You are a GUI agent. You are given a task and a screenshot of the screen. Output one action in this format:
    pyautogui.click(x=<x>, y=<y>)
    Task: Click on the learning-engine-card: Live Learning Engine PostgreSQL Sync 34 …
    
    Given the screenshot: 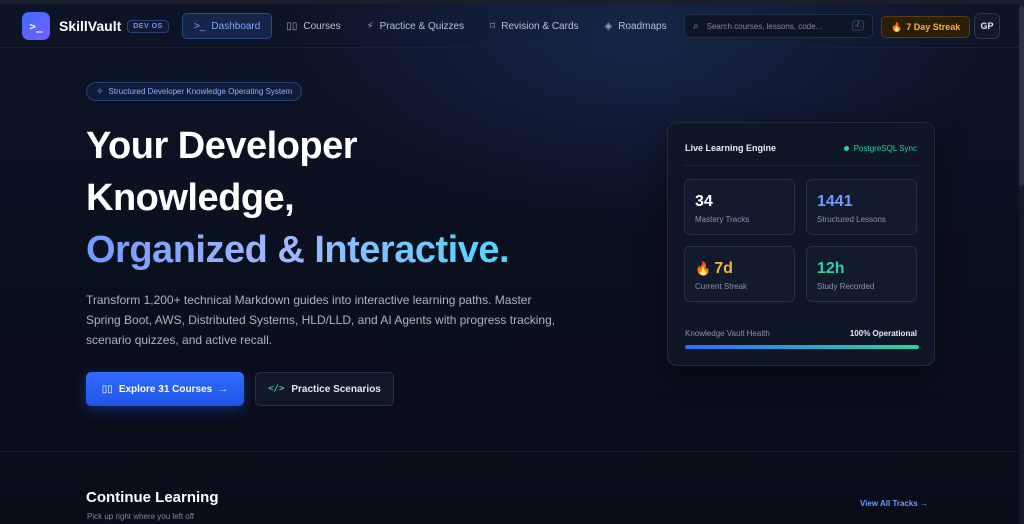 What is the action you would take?
    pyautogui.click(x=801, y=244)
    